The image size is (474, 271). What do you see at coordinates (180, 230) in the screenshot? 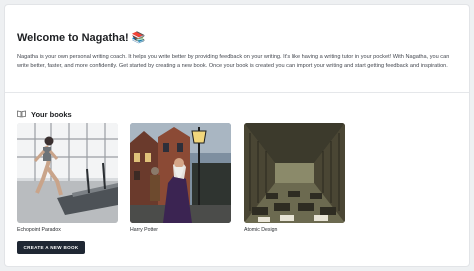
I see `book-title: Harry Potter` at bounding box center [180, 230].